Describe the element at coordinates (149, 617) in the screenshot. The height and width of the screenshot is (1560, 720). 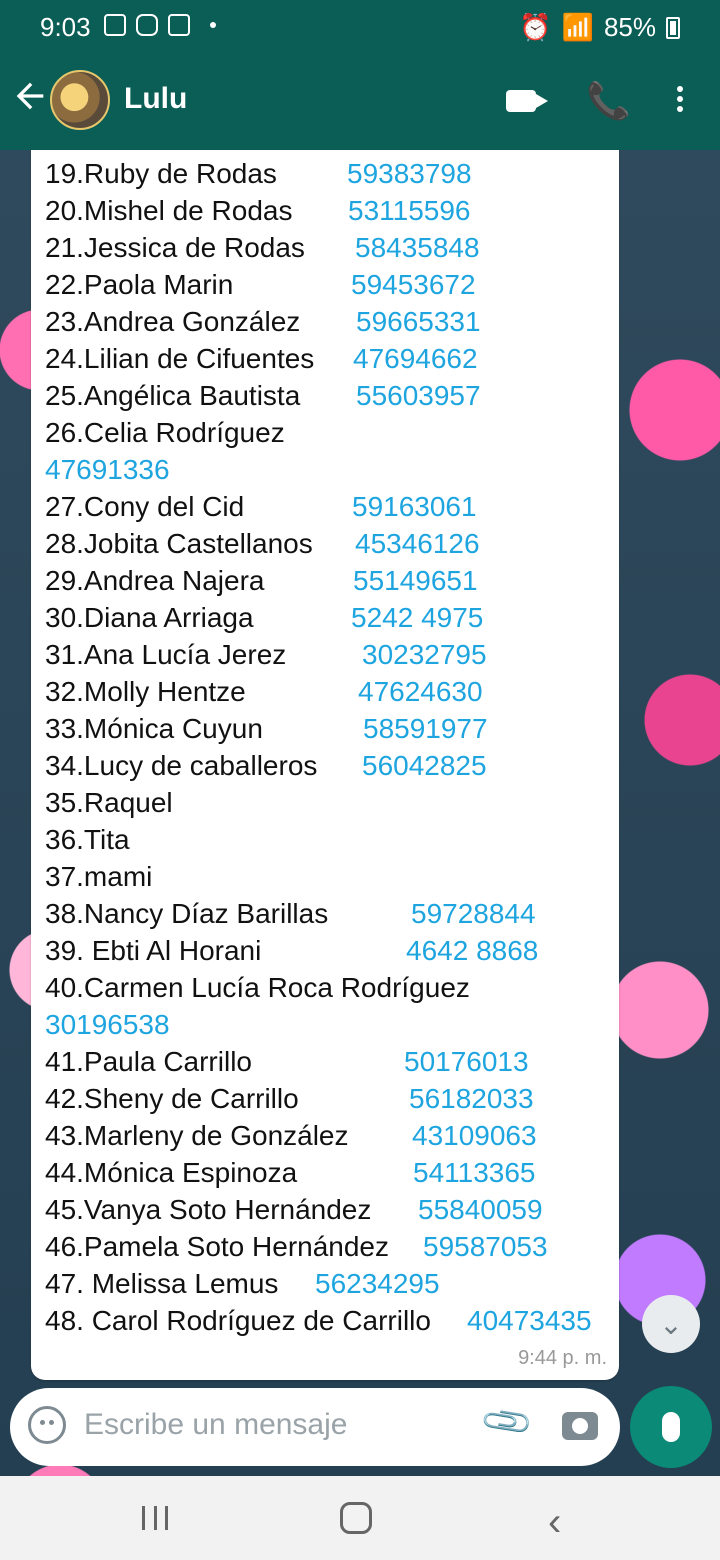
I see `contact-entry-name: 30.Diana Arriaga` at that location.